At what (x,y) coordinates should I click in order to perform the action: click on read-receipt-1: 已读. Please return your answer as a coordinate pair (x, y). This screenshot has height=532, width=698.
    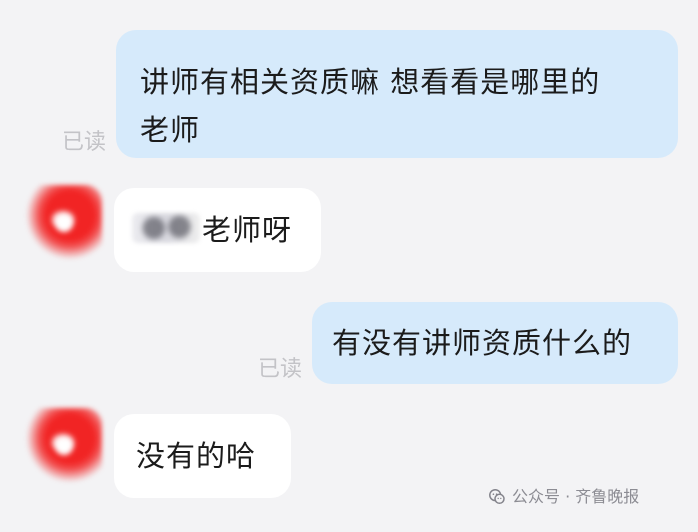
    Looking at the image, I should click on (84, 142).